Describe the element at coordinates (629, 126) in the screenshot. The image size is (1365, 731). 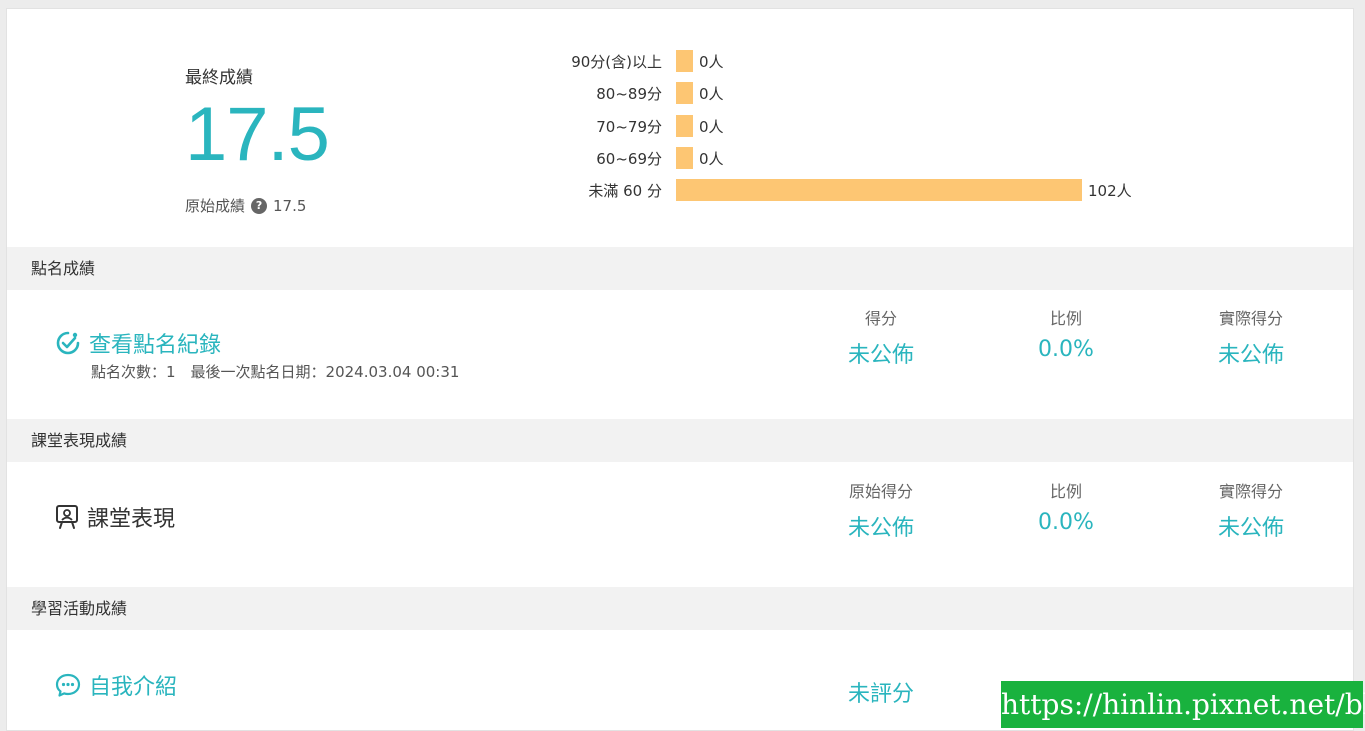
I see `dist-label: 70~79分` at that location.